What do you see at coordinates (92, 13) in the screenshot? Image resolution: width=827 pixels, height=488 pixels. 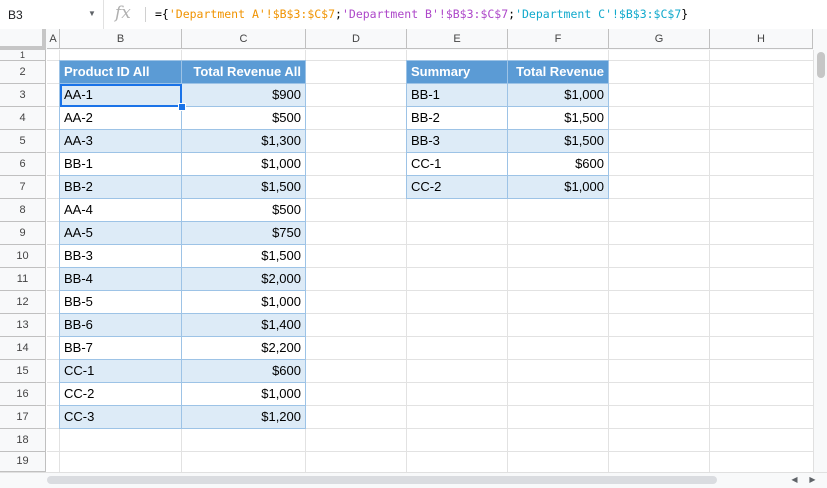 I see `chevron-down-icon: ▼` at bounding box center [92, 13].